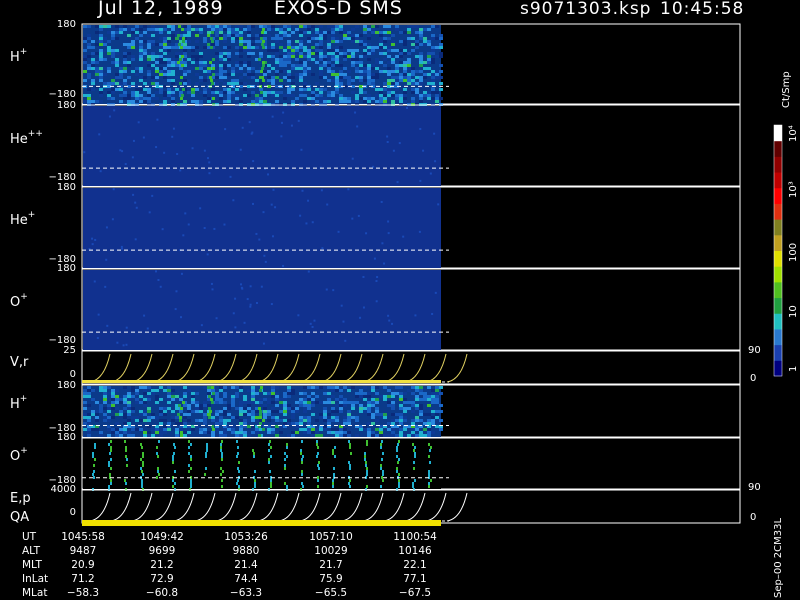 Image resolution: width=800 pixels, height=600 pixels. Describe the element at coordinates (793, 252) in the screenshot. I see `colorbar-tick-100: 100` at that location.